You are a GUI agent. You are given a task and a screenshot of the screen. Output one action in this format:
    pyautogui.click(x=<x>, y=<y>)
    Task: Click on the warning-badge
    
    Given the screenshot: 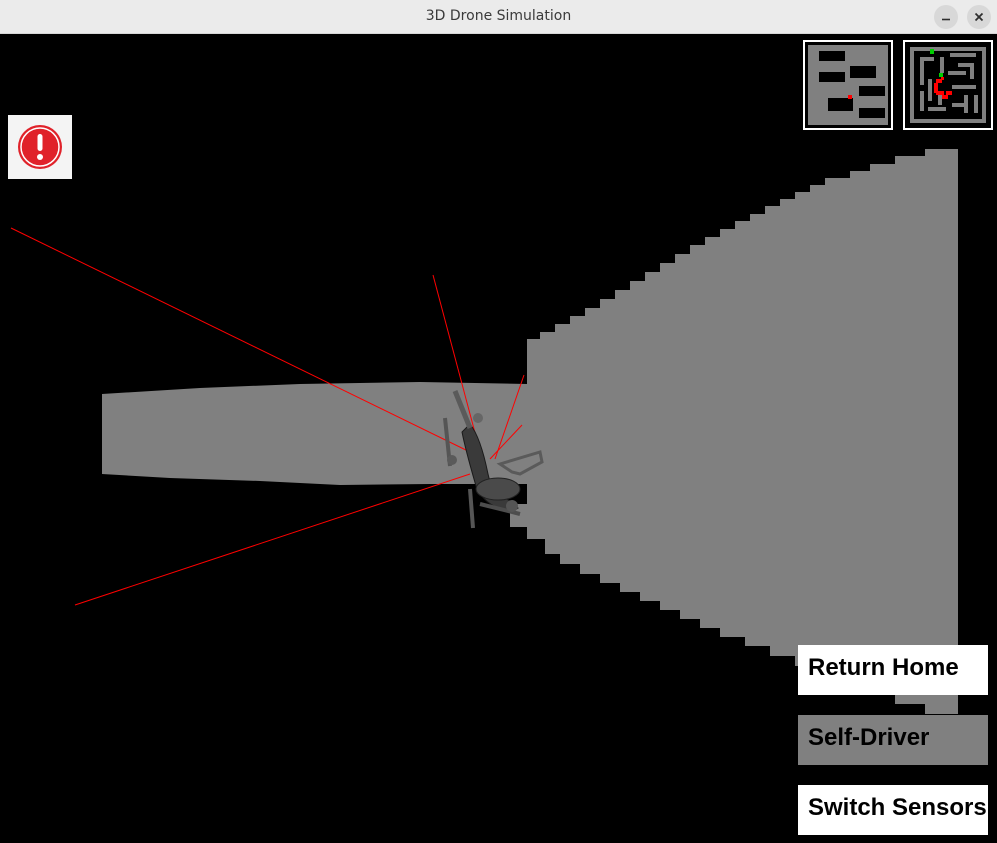 What is the action you would take?
    pyautogui.click(x=40, y=147)
    